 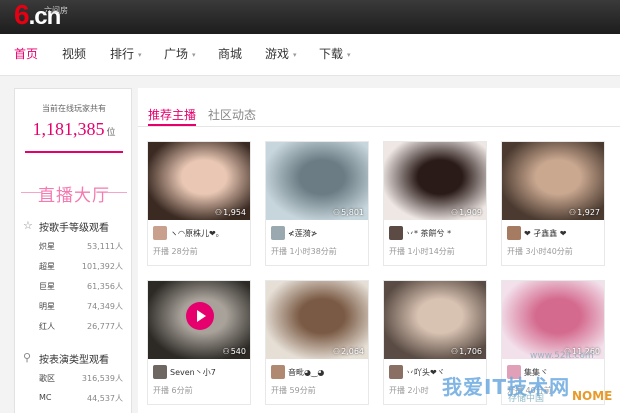 What do you see at coordinates (122, 54) in the screenshot?
I see `nav-item-label: 排行` at bounding box center [122, 54].